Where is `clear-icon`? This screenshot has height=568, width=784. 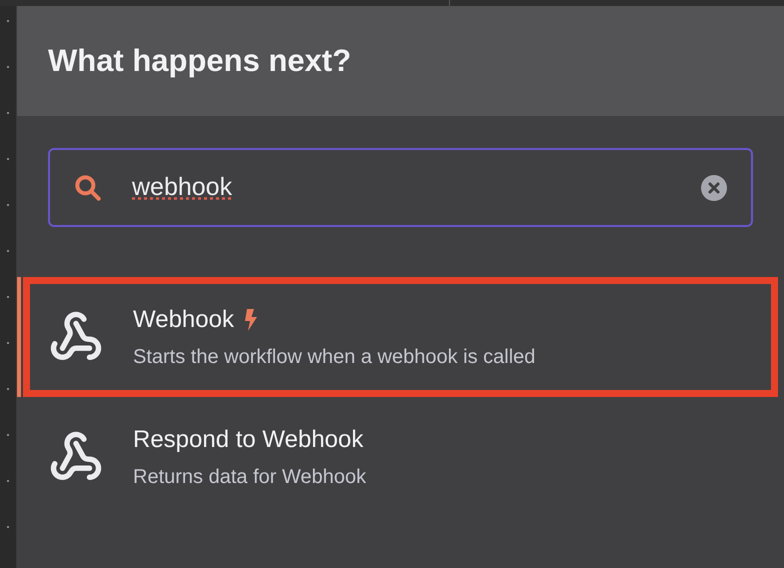 clear-icon is located at coordinates (714, 187).